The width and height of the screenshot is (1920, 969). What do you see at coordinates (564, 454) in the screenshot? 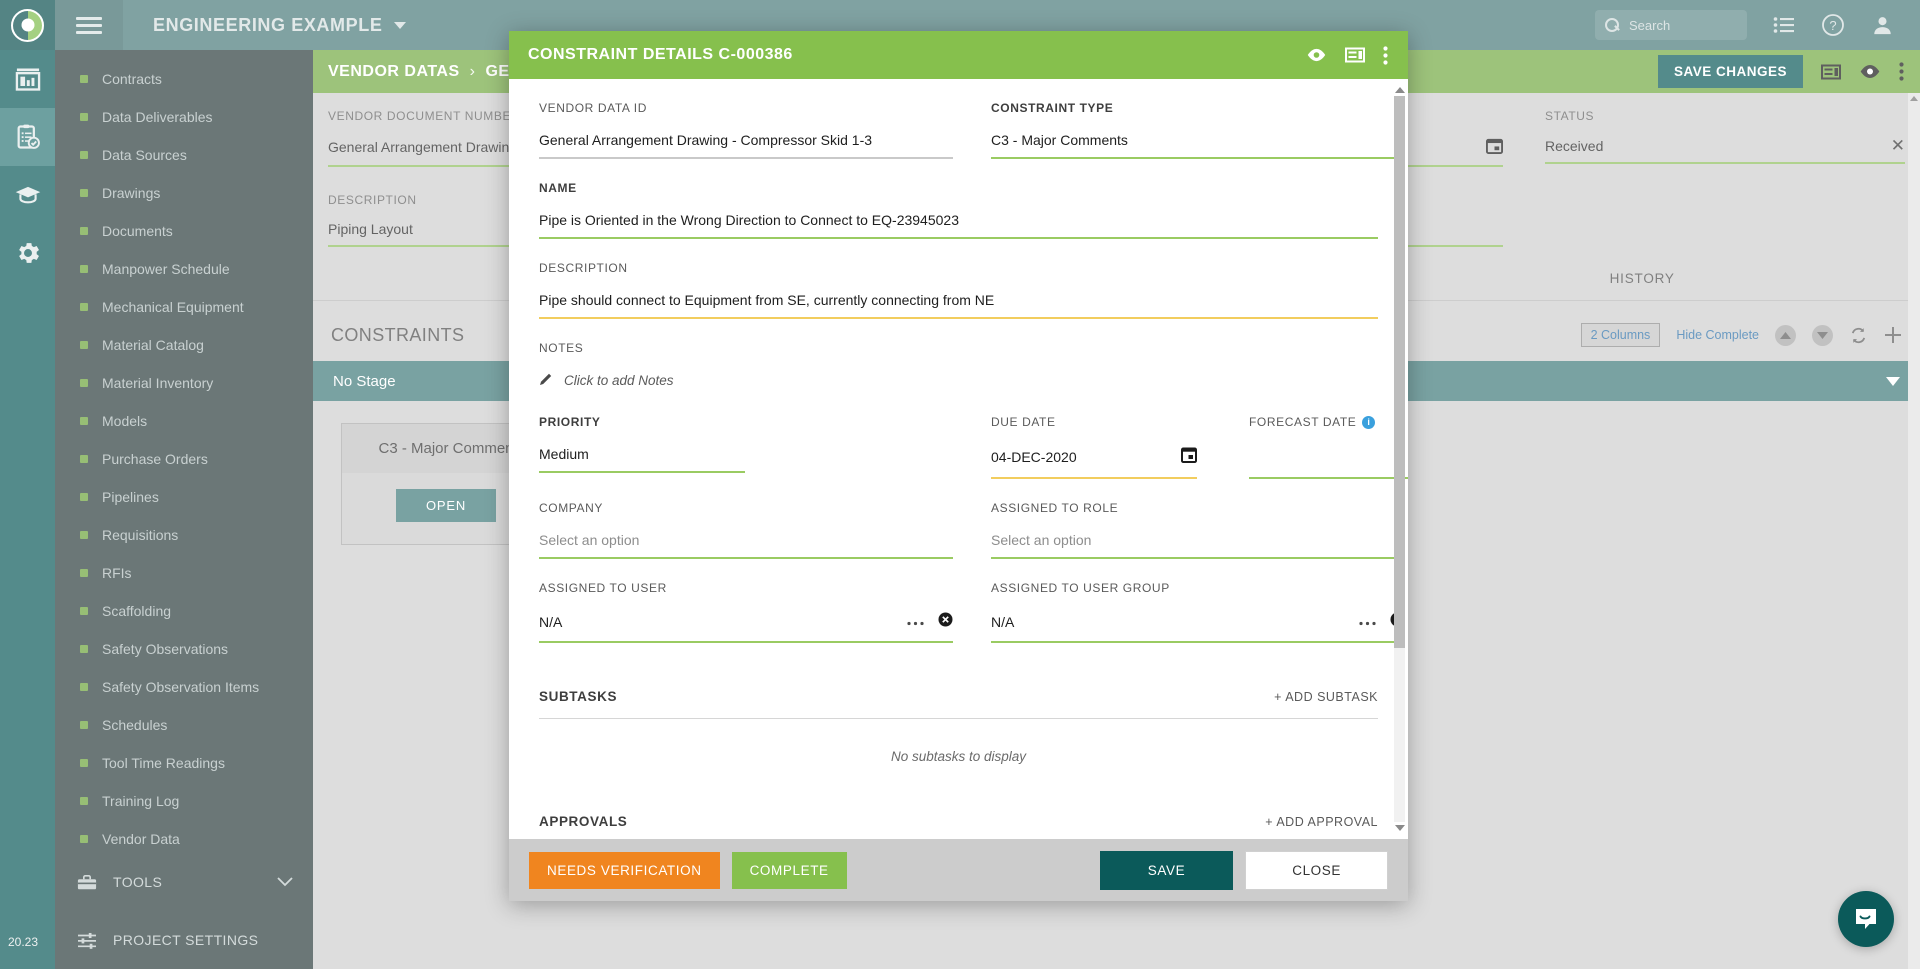
I see `field-value: Medium` at bounding box center [564, 454].